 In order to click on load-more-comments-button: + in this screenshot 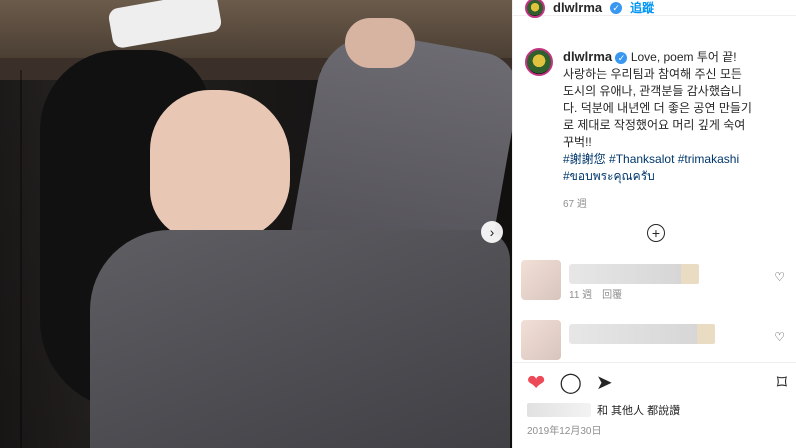, I will do `click(656, 233)`.